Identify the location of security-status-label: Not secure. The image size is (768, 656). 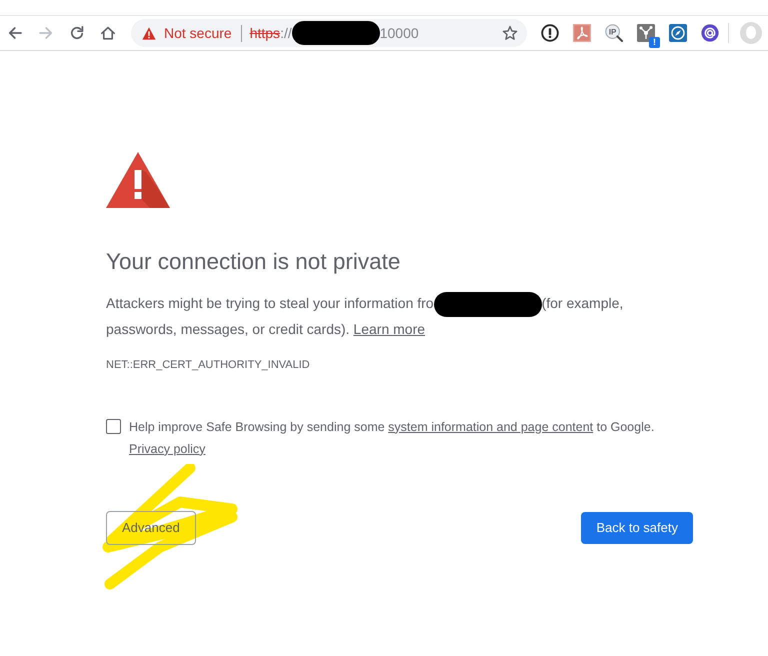
(198, 33).